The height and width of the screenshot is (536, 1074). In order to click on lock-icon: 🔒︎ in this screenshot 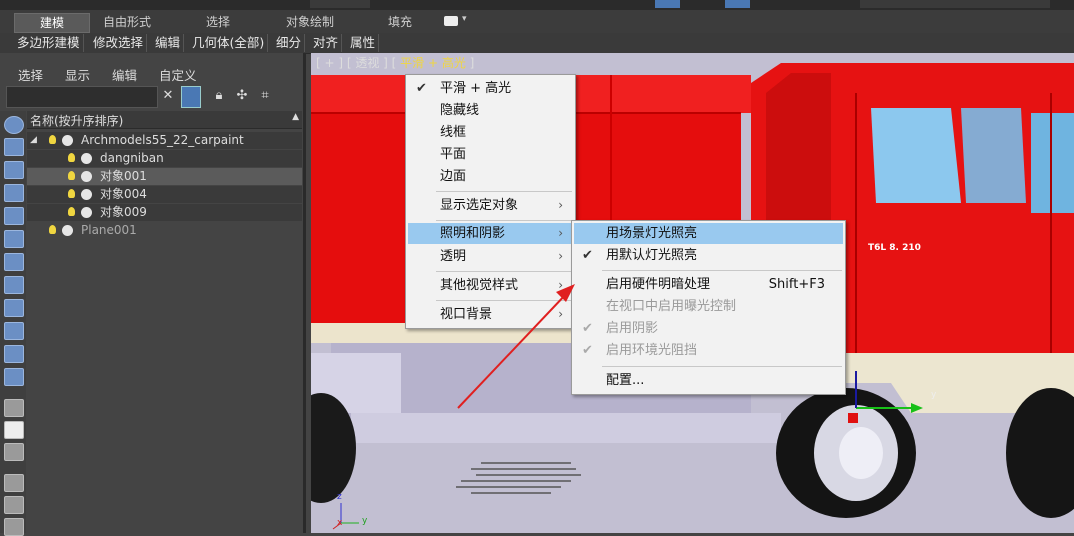, I will do `click(219, 96)`.